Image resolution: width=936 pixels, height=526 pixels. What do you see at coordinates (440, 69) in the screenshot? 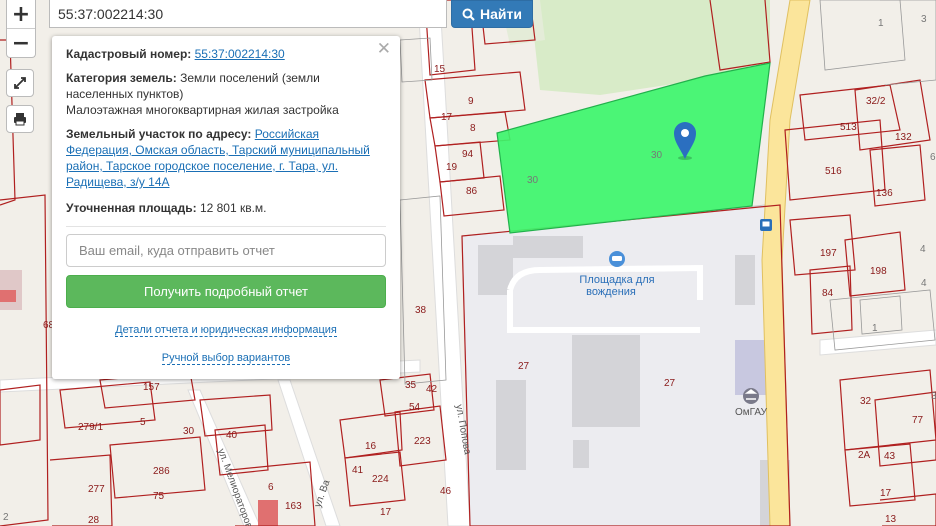
I see `parcel-number-label: 15` at bounding box center [440, 69].